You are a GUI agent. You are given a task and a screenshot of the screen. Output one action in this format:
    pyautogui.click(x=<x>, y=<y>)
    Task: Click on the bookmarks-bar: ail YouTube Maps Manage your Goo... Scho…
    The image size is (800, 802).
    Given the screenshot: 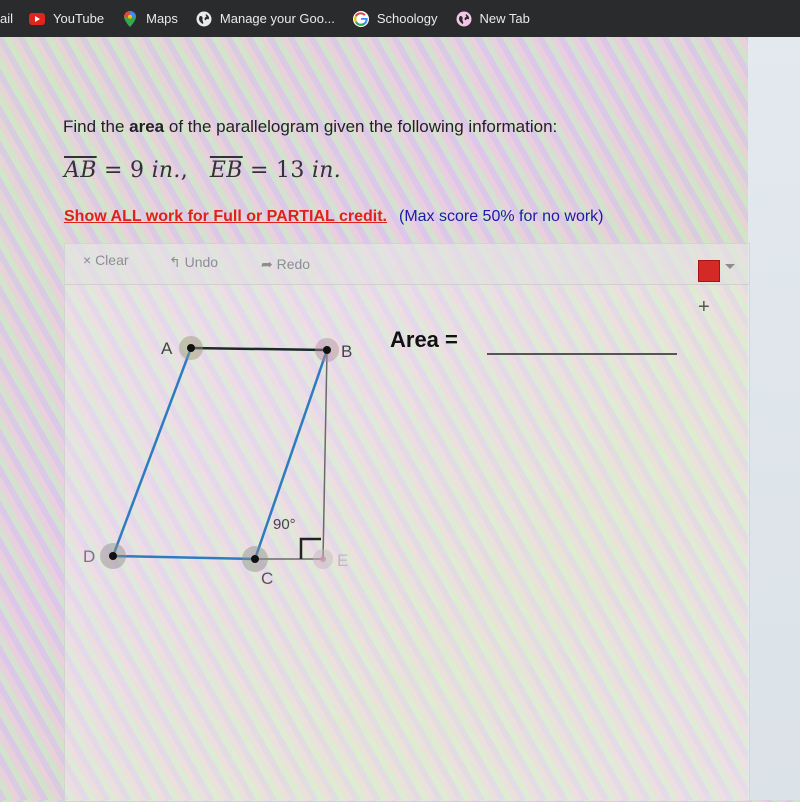 What is the action you would take?
    pyautogui.click(x=400, y=18)
    